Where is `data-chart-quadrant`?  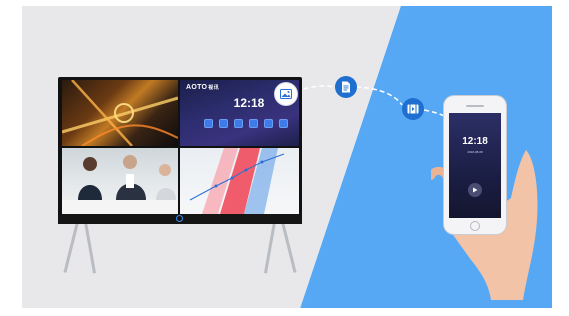
data-chart-quadrant is located at coordinates (239, 181).